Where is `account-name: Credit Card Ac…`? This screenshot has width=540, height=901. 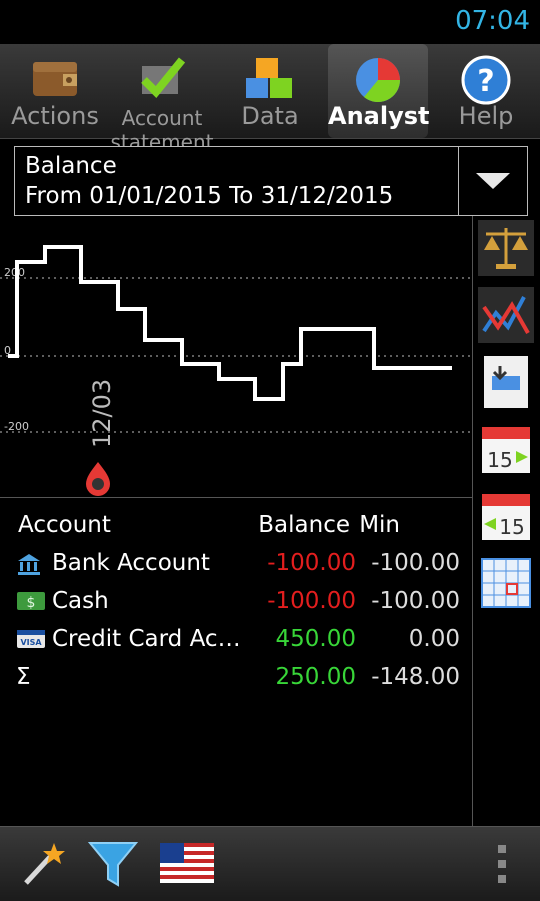
account-name: Credit Card Ac… is located at coordinates (146, 639).